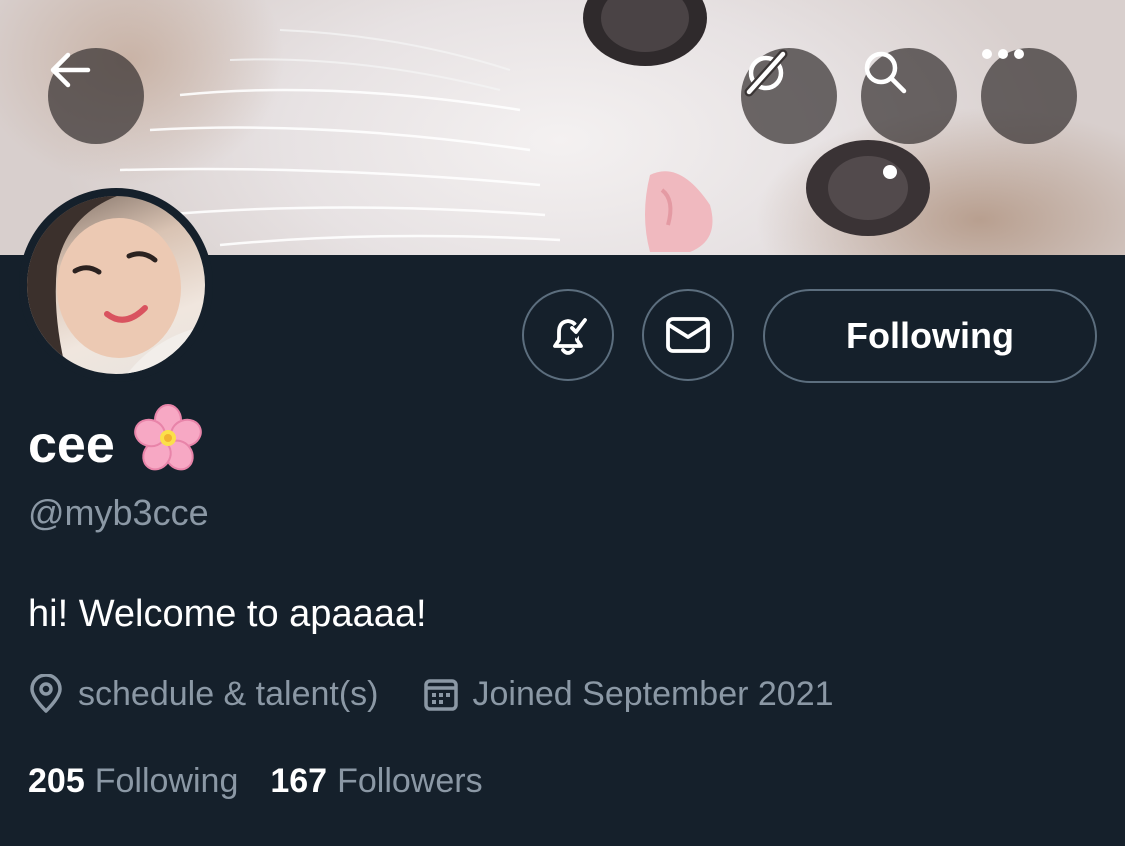 This screenshot has width=1125, height=846. Describe the element at coordinates (70, 70) in the screenshot. I see `arrow-left-icon` at that location.